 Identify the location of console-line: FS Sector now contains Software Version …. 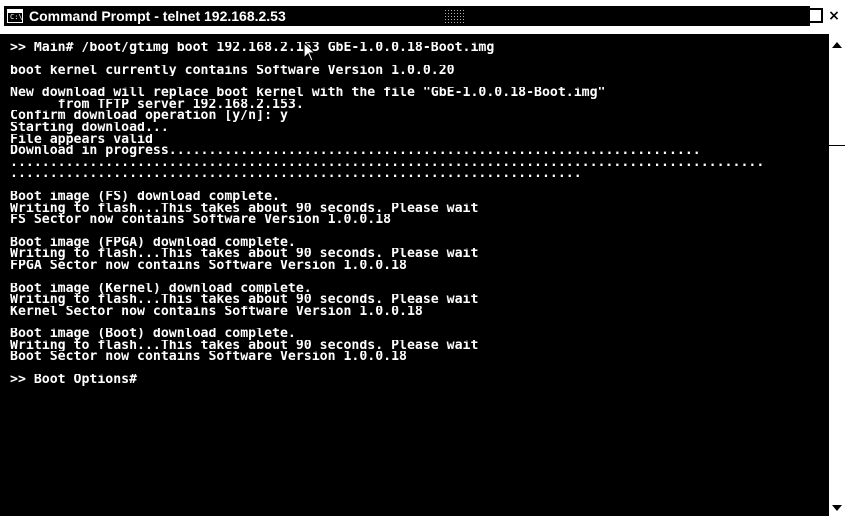
(201, 220).